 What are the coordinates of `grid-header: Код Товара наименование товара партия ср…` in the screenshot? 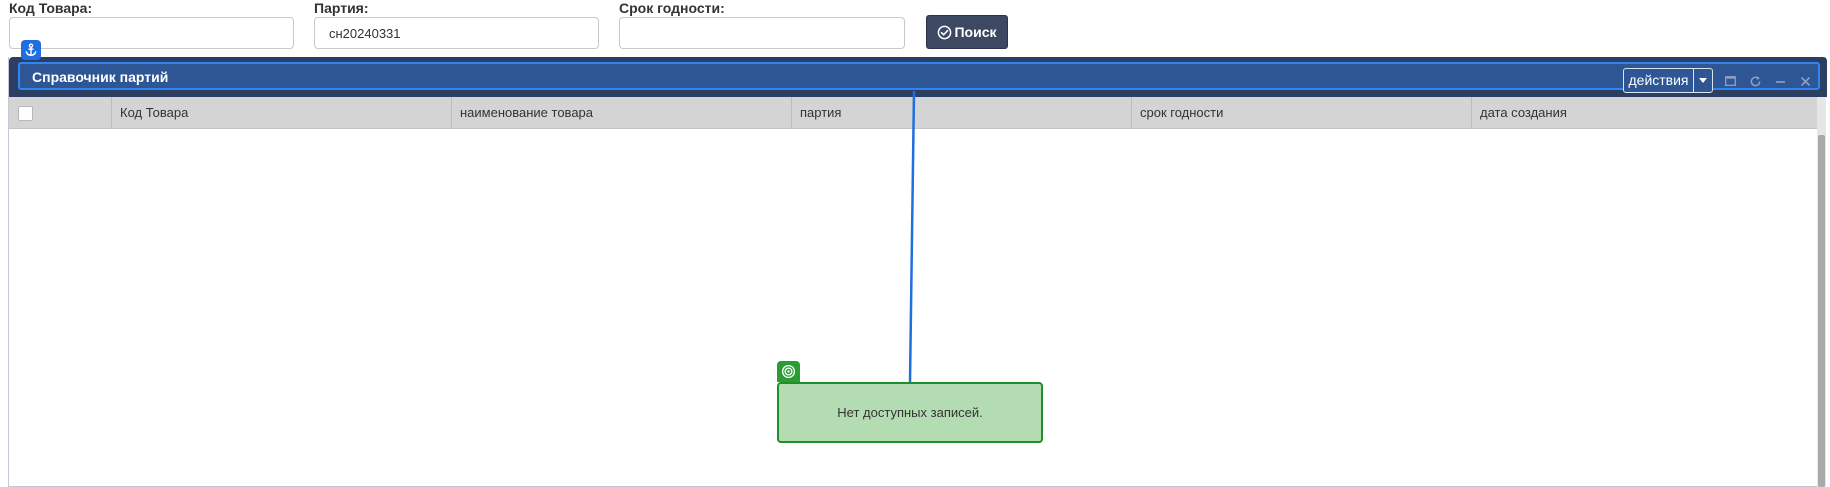 It's located at (913, 113).